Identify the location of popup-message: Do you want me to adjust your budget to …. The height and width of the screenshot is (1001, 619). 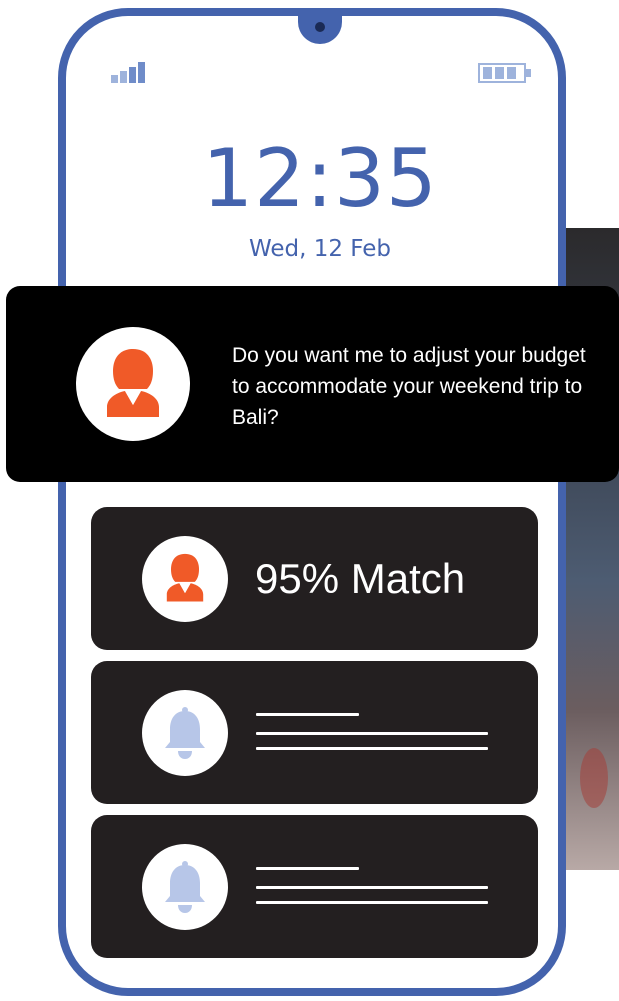
(409, 386).